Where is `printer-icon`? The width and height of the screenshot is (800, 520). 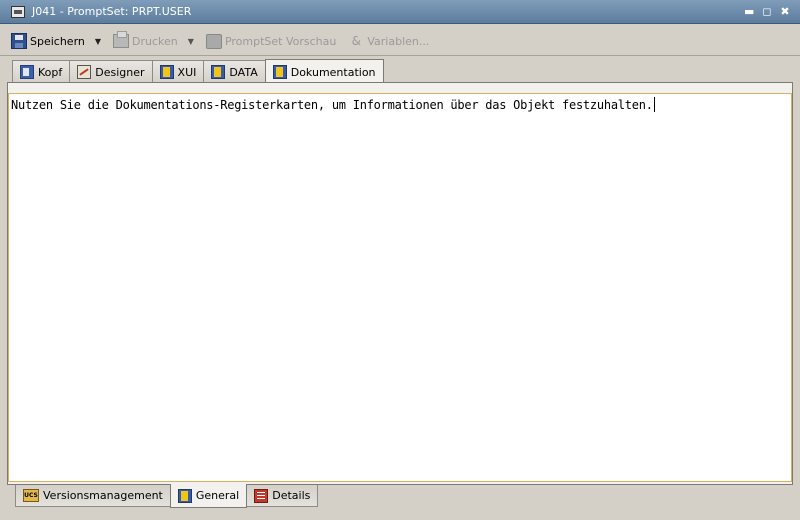
printer-icon is located at coordinates (121, 39).